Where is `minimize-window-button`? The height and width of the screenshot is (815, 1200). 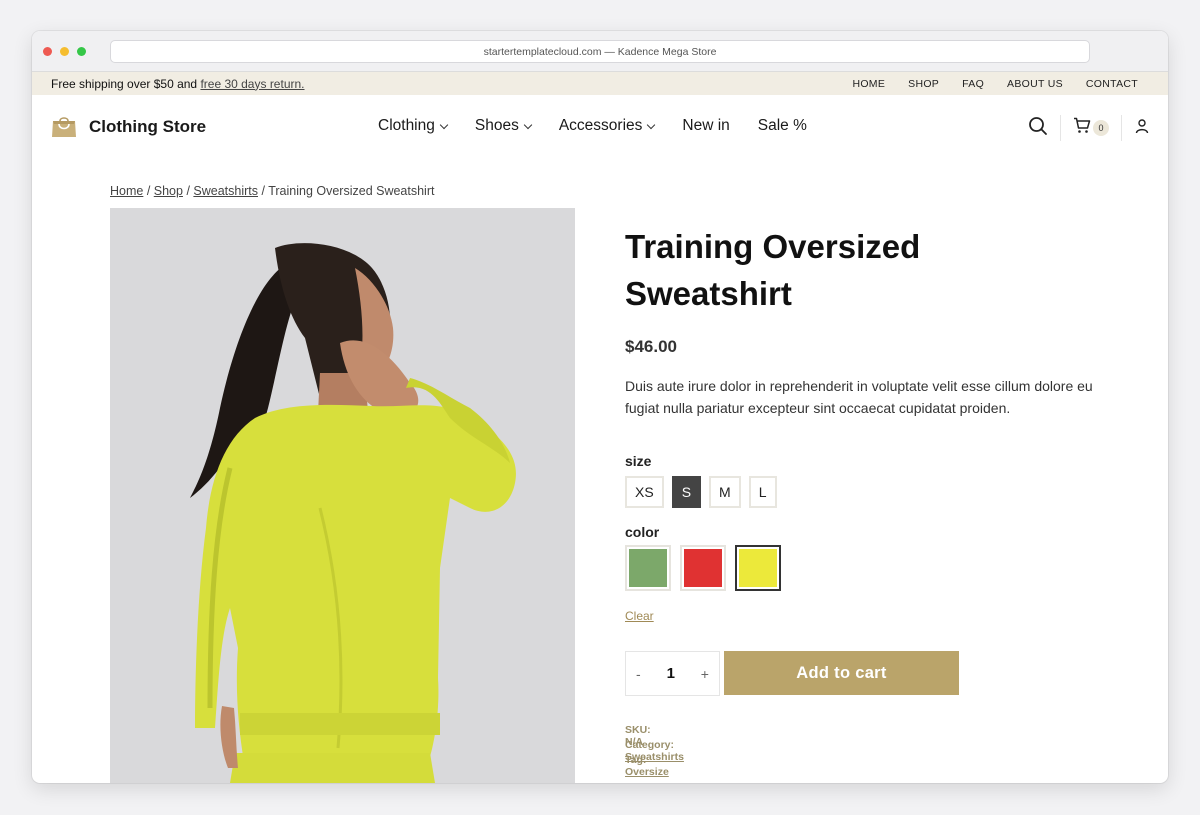
minimize-window-button is located at coordinates (64, 51).